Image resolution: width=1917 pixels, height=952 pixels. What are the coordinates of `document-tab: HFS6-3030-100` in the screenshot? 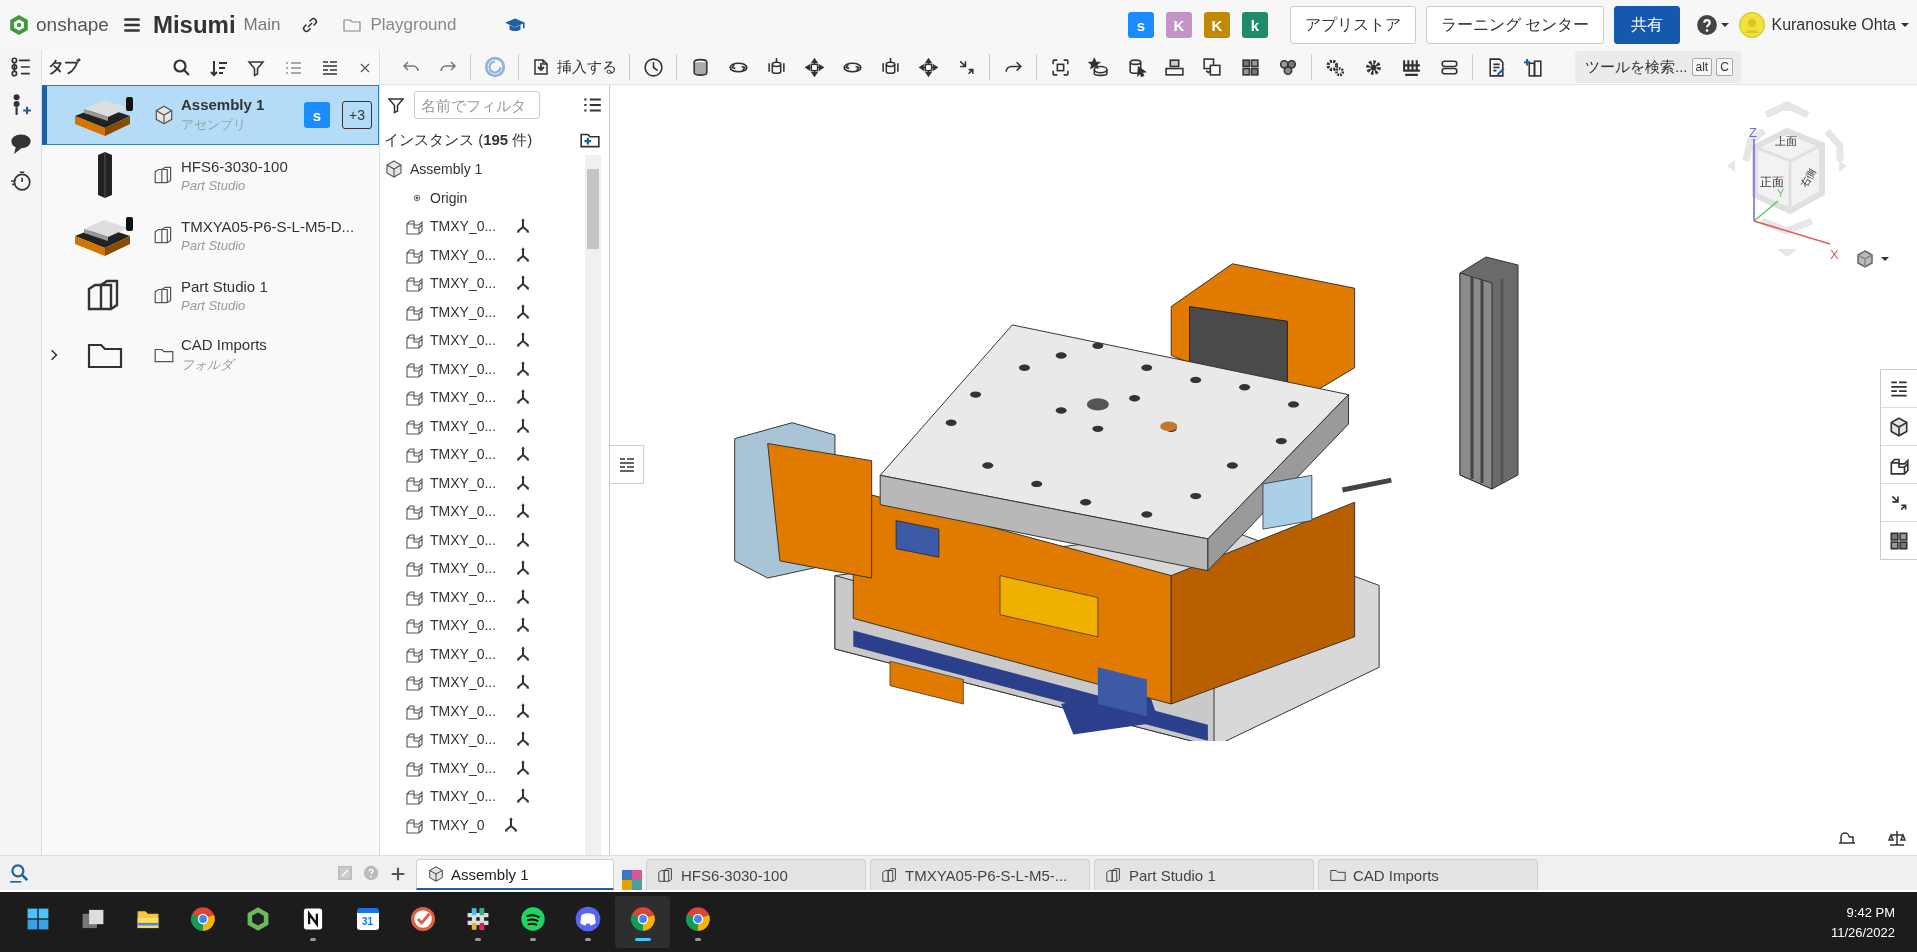 It's located at (756, 874).